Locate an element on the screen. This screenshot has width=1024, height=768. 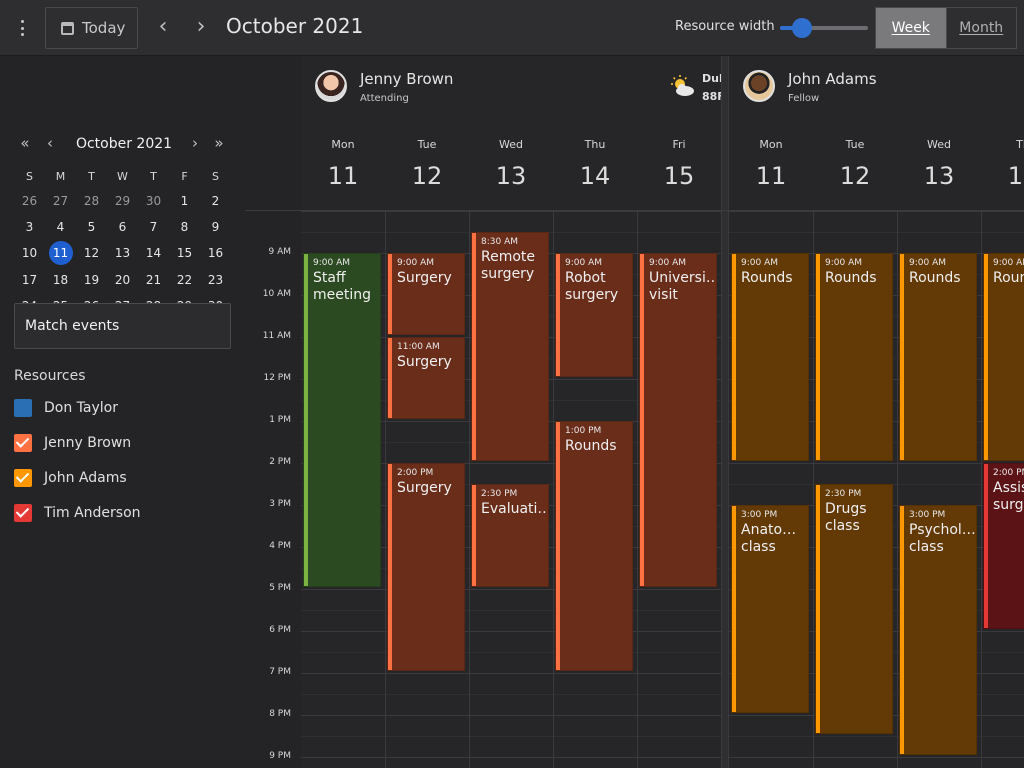
event-card: 2:30 PM Drugs class is located at coordinates (854, 609).